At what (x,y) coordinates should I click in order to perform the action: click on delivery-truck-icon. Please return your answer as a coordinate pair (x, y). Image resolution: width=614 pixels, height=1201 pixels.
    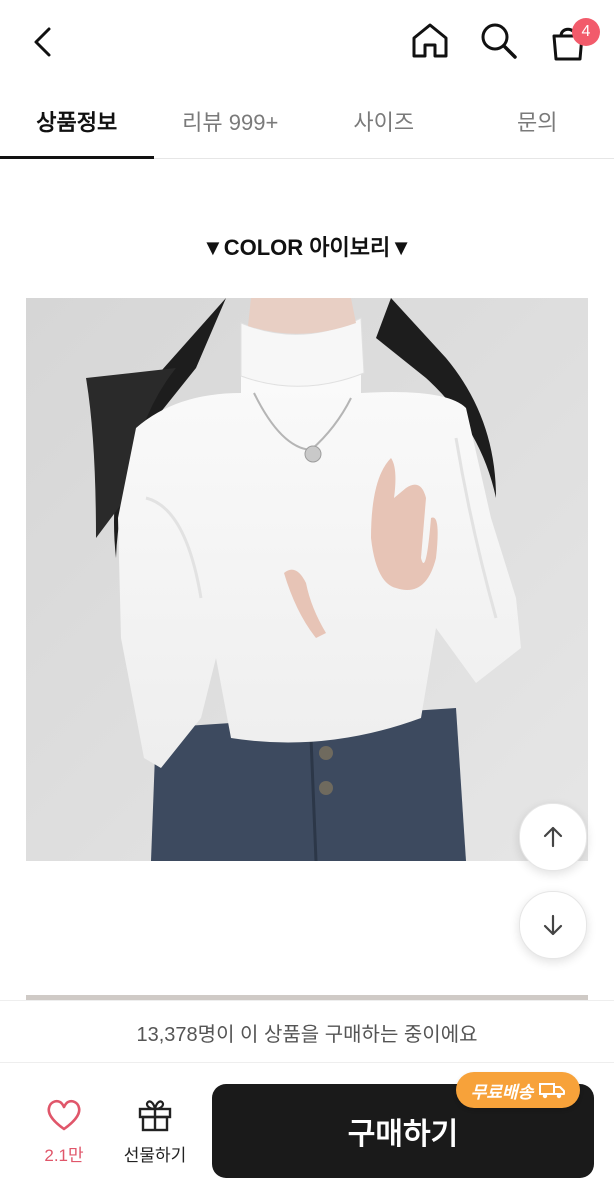
    Looking at the image, I should click on (552, 1090).